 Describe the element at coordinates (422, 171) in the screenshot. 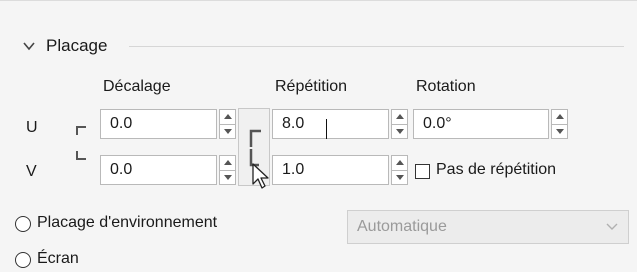

I see `no-repeat-checkbox` at that location.